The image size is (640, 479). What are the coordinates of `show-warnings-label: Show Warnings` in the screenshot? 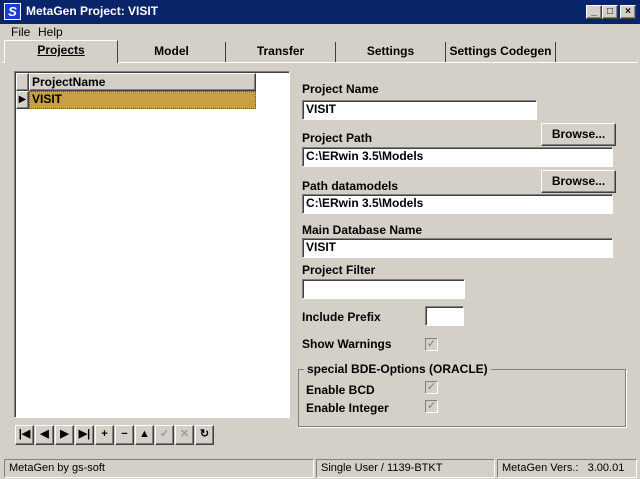 It's located at (347, 344).